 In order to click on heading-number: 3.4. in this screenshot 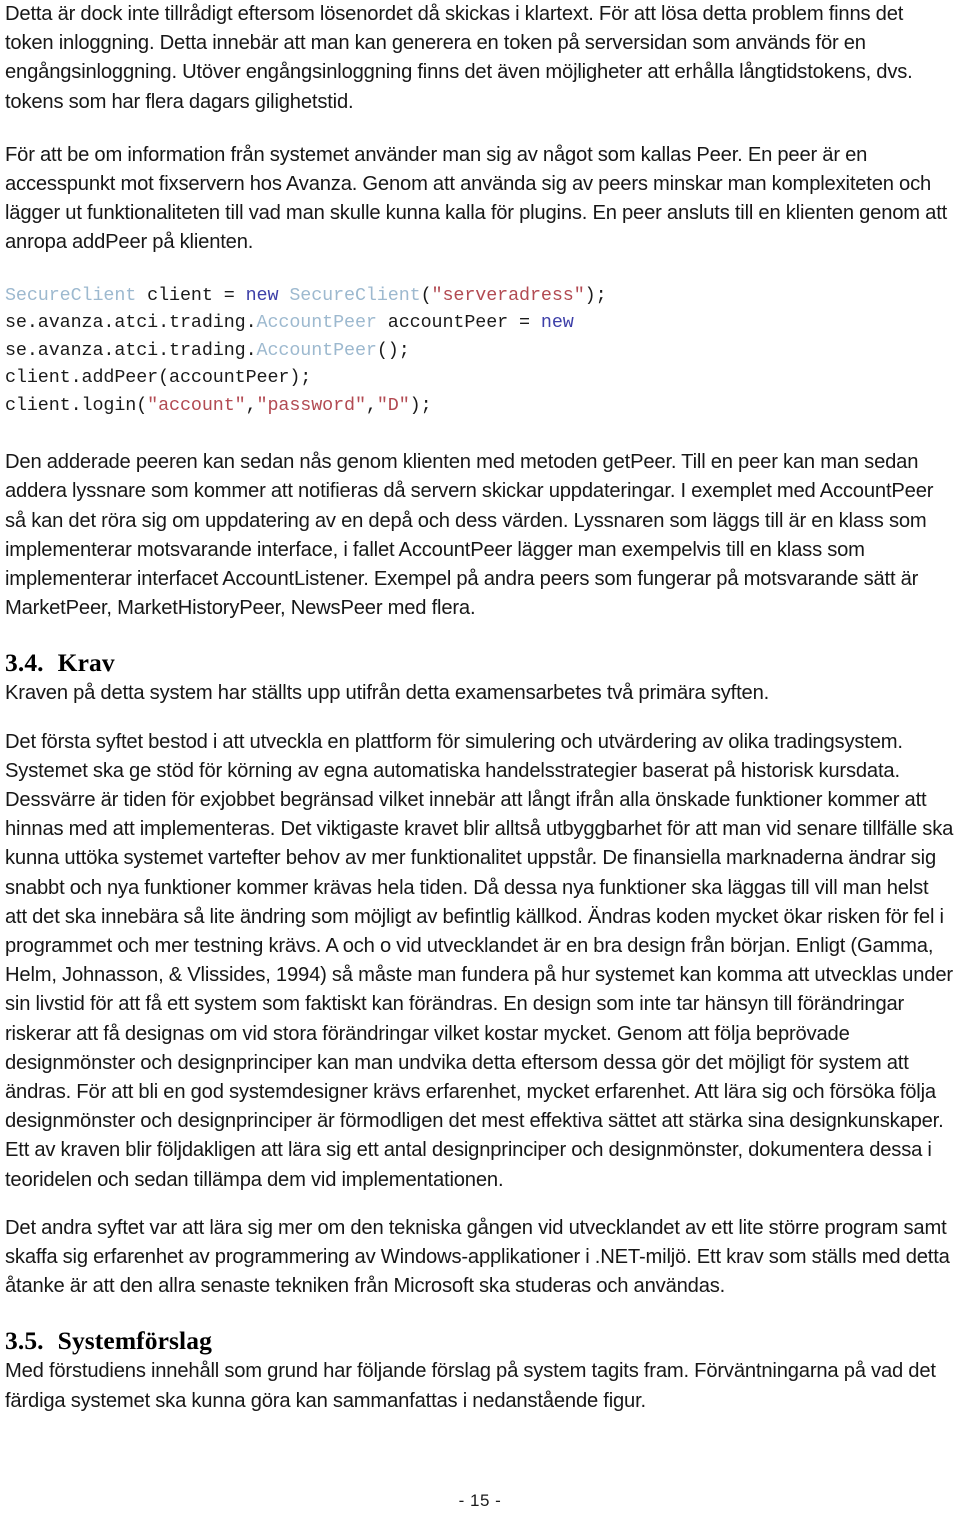, I will do `click(24, 663)`.